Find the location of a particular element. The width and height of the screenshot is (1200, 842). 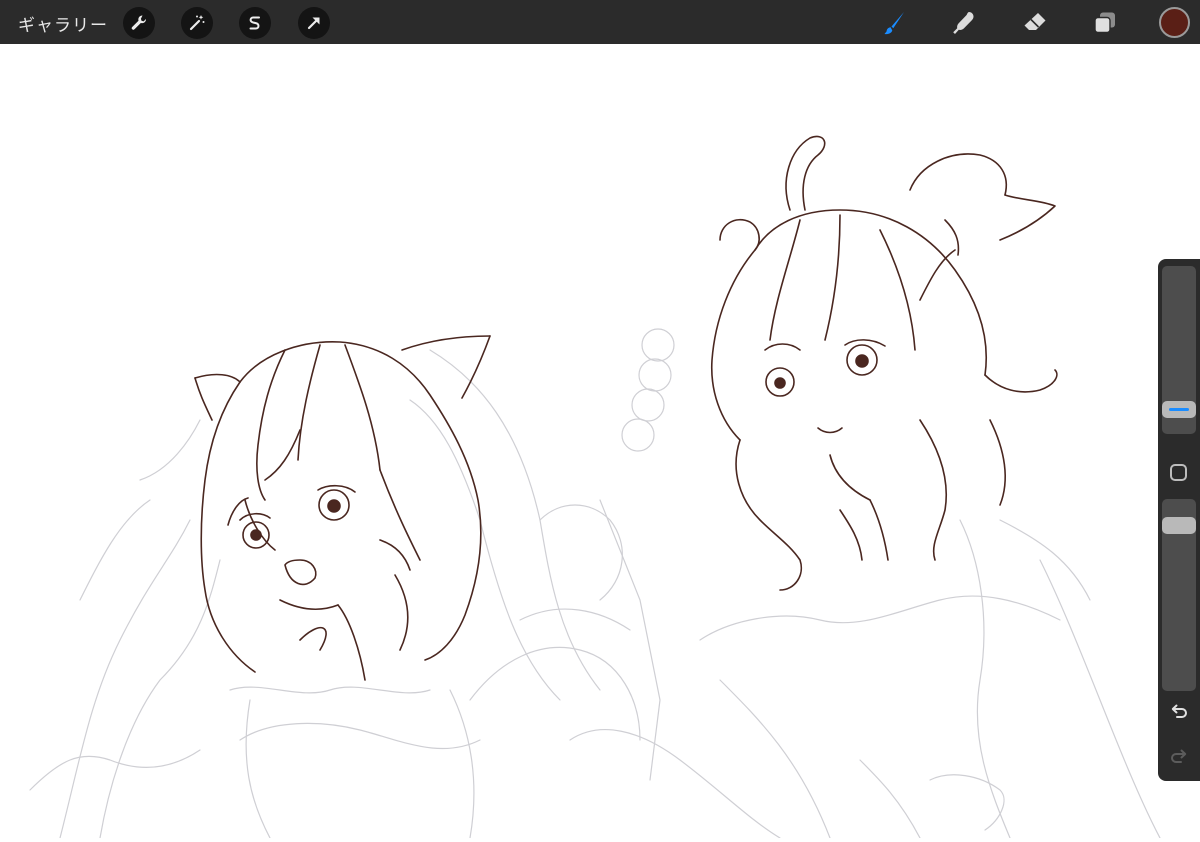

top-toolbar: ギャラリー is located at coordinates (600, 22).